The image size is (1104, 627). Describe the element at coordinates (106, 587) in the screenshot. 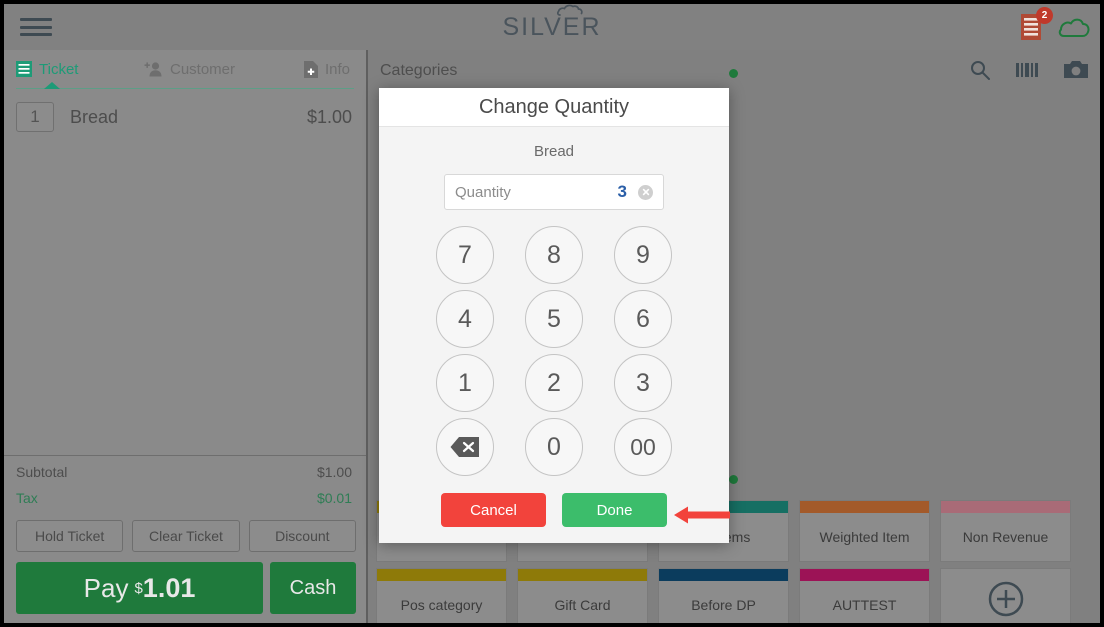

I see `pay-label: Pay` at that location.